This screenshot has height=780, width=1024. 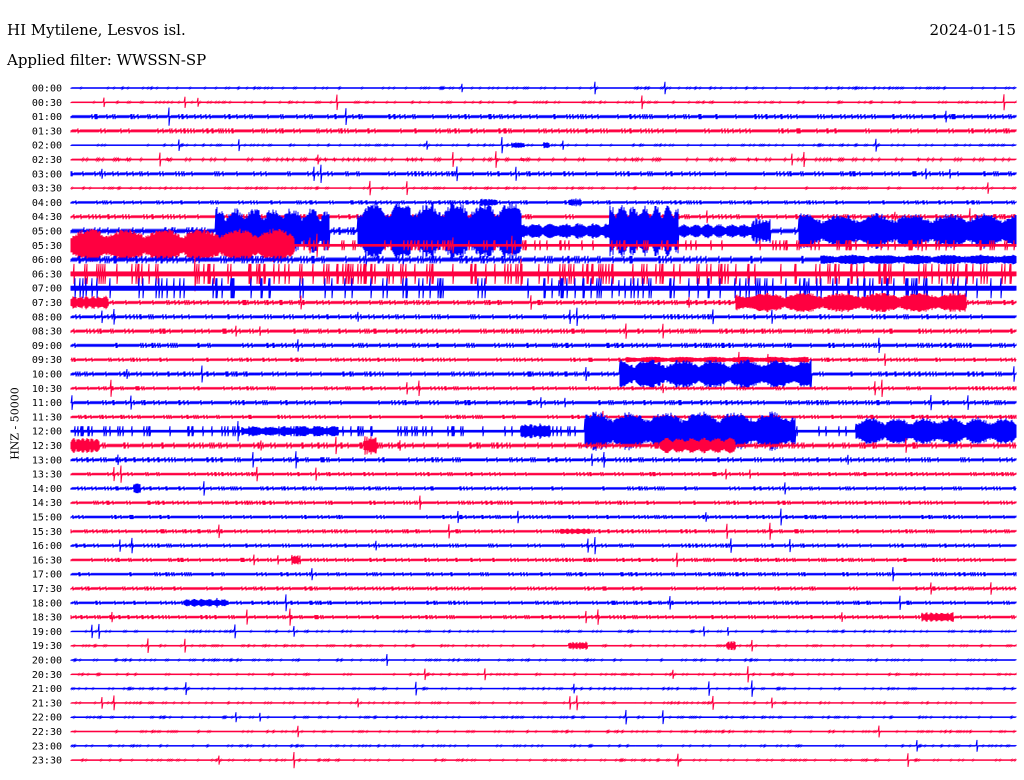 What do you see at coordinates (47, 317) in the screenshot?
I see `row-time-label: 08:00` at bounding box center [47, 317].